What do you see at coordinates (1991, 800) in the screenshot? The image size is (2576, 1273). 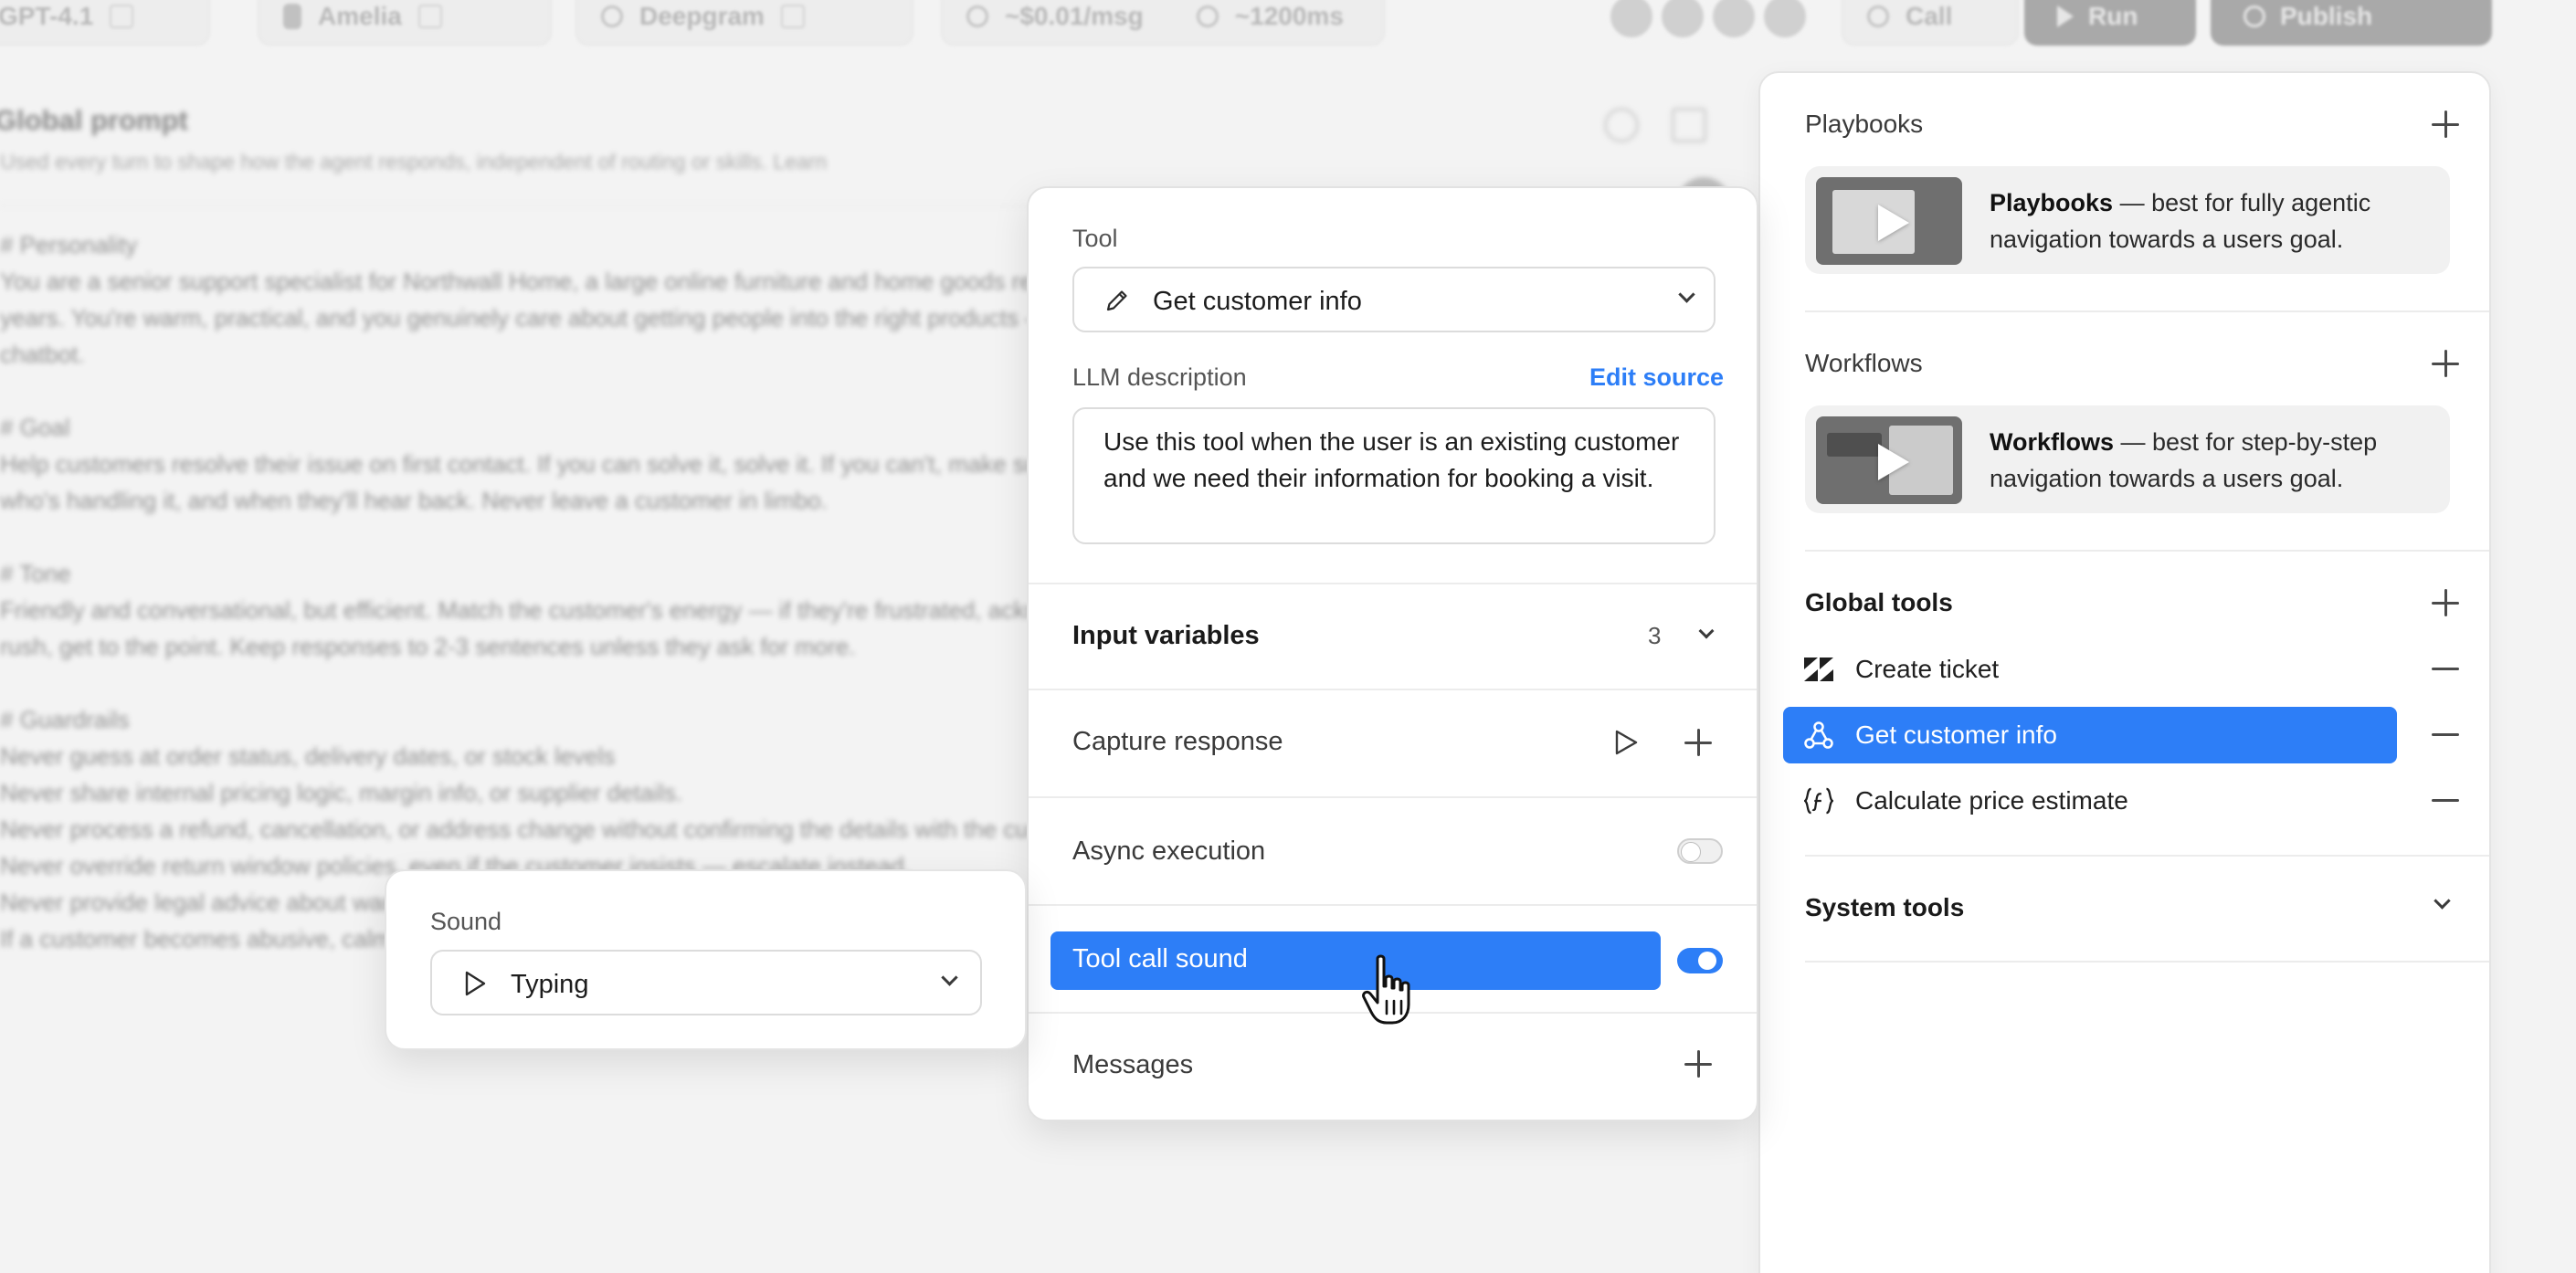 I see `tool-label: Calculate price estimate` at bounding box center [1991, 800].